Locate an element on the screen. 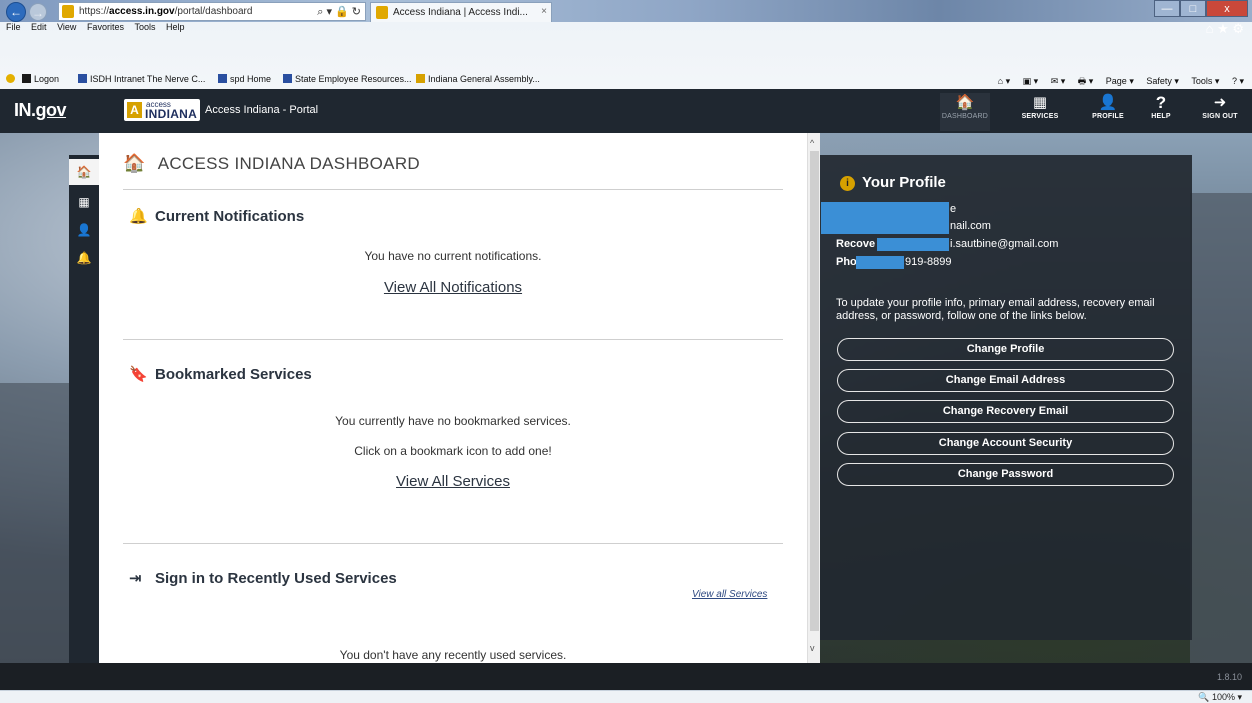 The width and height of the screenshot is (1252, 703). back-button: ← is located at coordinates (16, 12).